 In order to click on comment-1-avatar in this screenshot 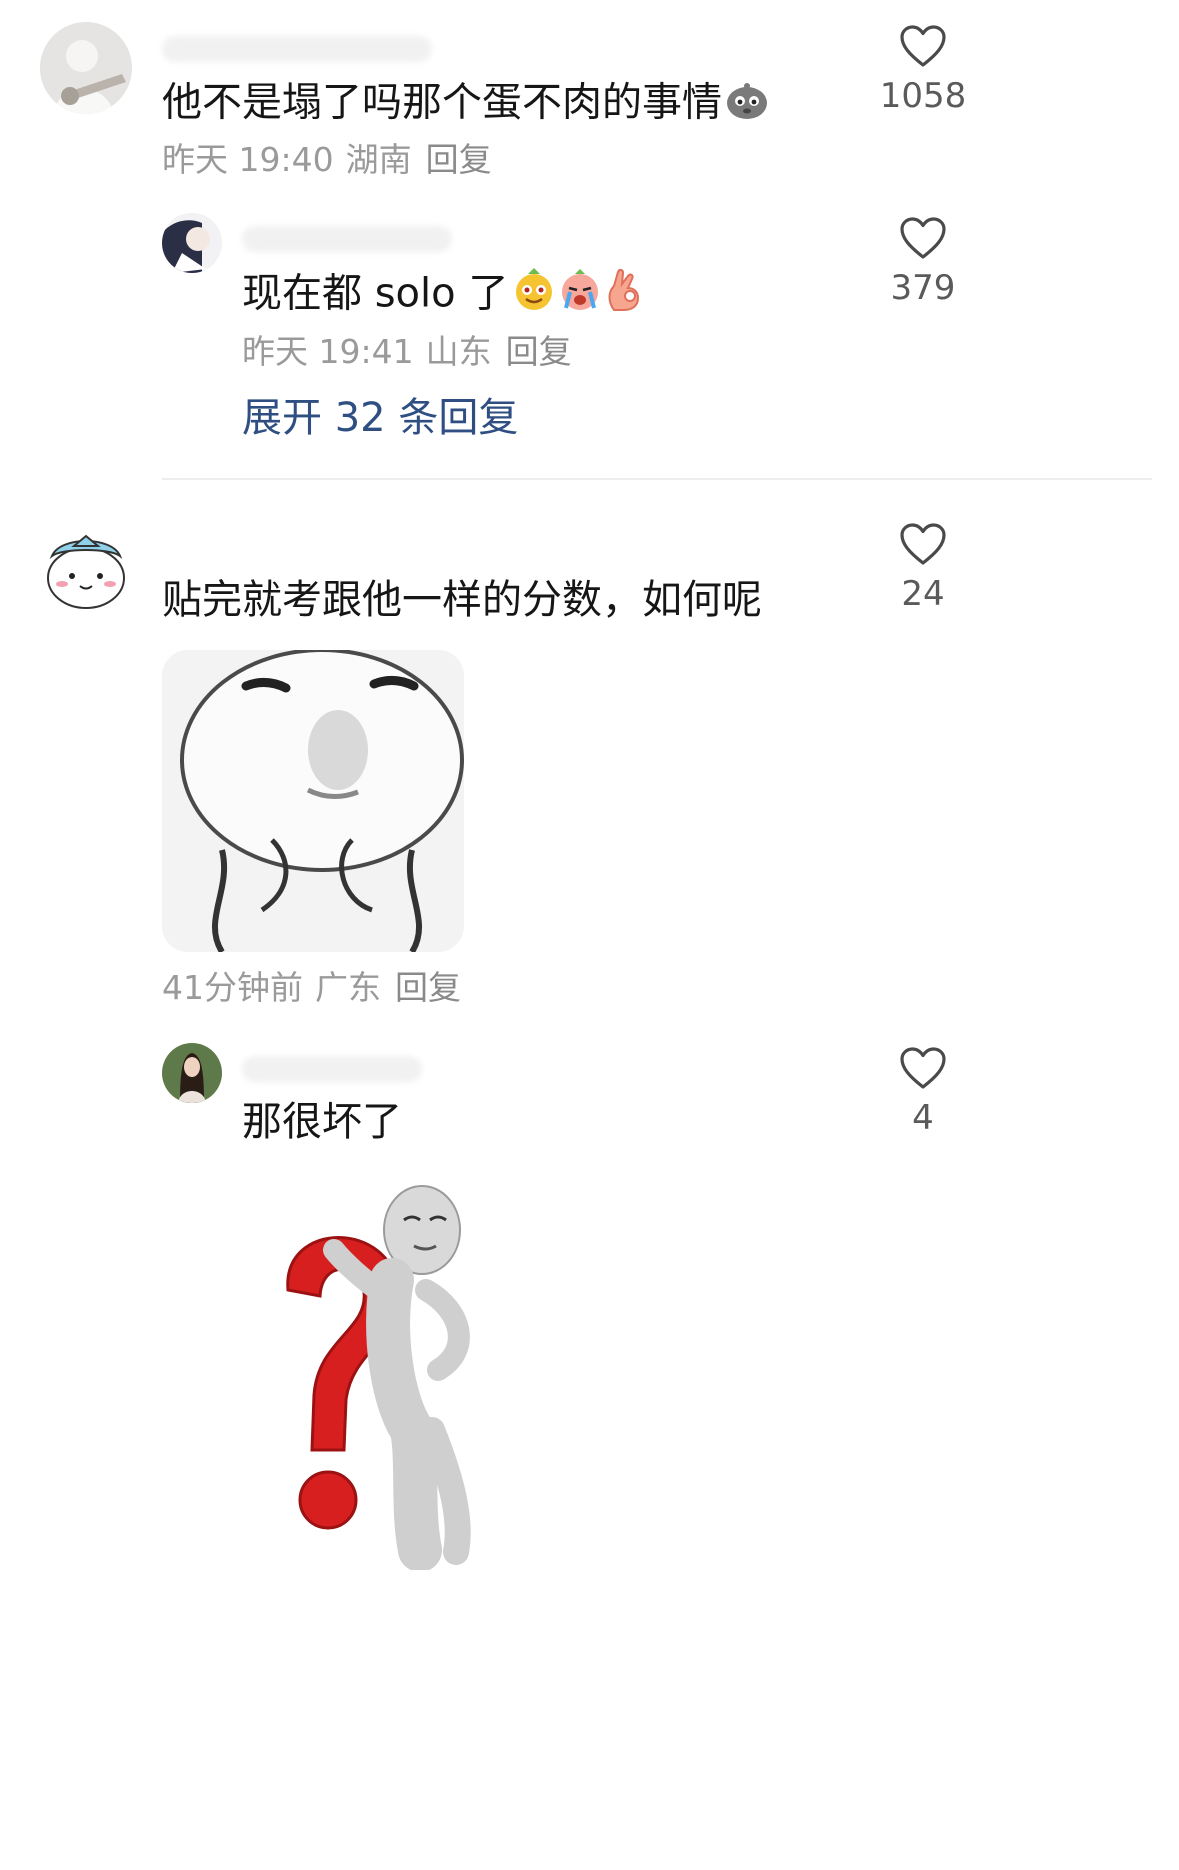, I will do `click(86, 68)`.